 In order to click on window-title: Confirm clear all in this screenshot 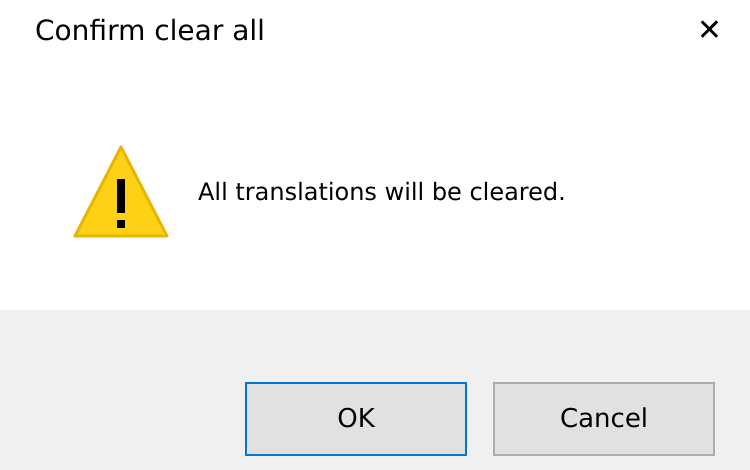, I will do `click(150, 31)`.